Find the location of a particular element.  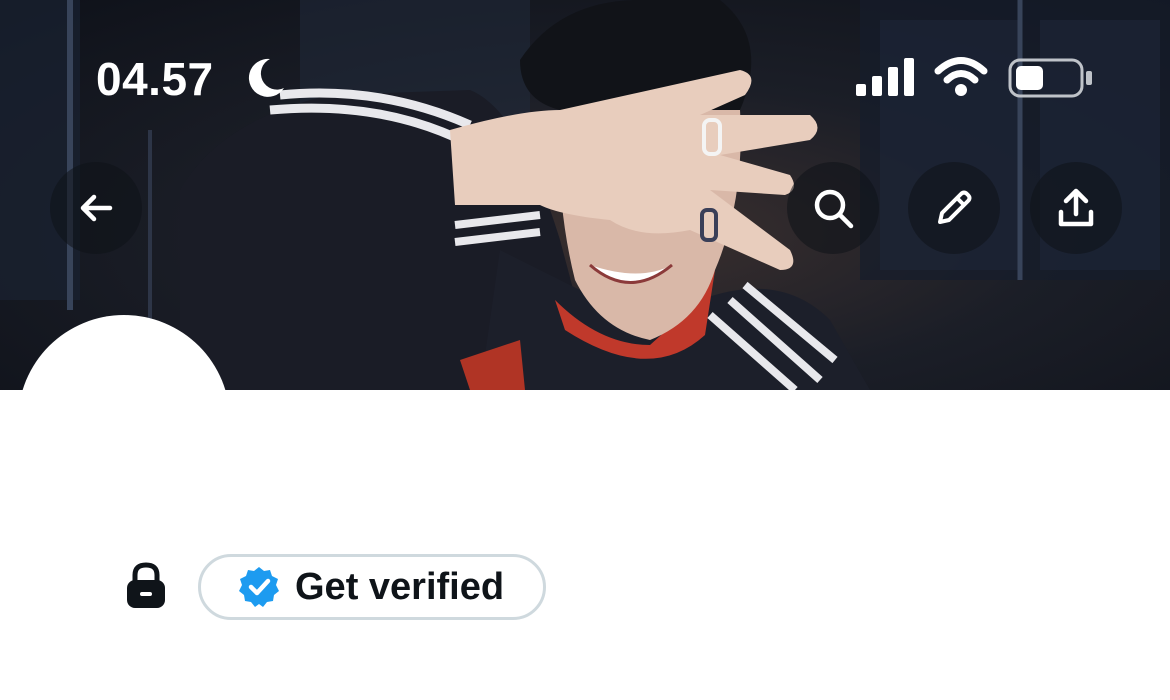

battery-icon is located at coordinates (1050, 78).